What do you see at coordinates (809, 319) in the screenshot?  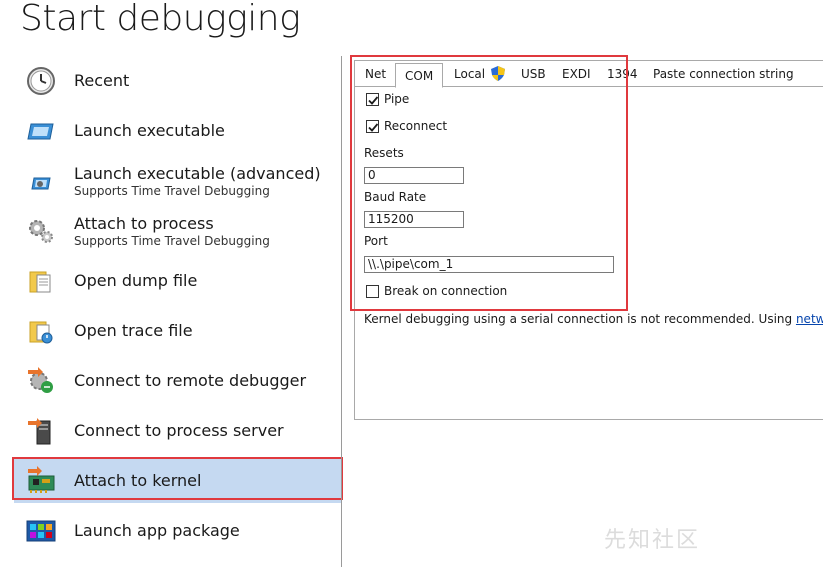 I see `network-link: network` at bounding box center [809, 319].